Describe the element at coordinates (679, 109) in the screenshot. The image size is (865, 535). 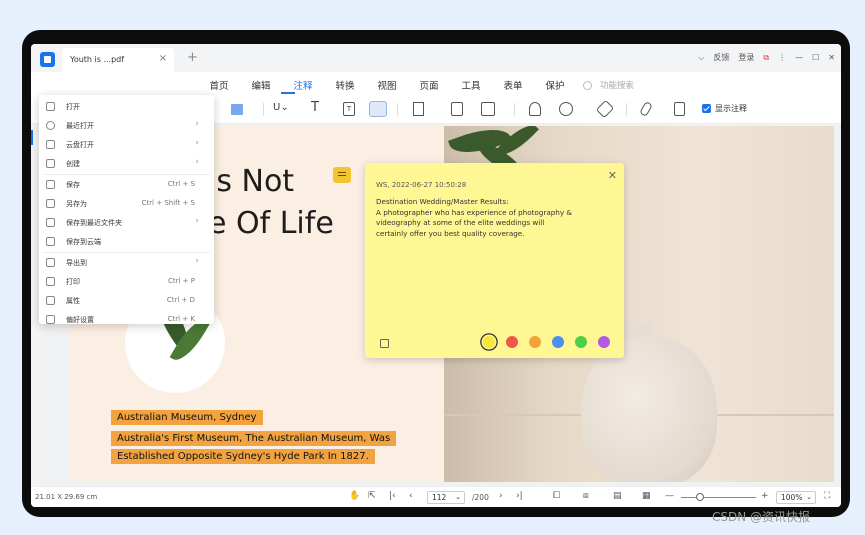
I see `annotation-list-icon` at that location.